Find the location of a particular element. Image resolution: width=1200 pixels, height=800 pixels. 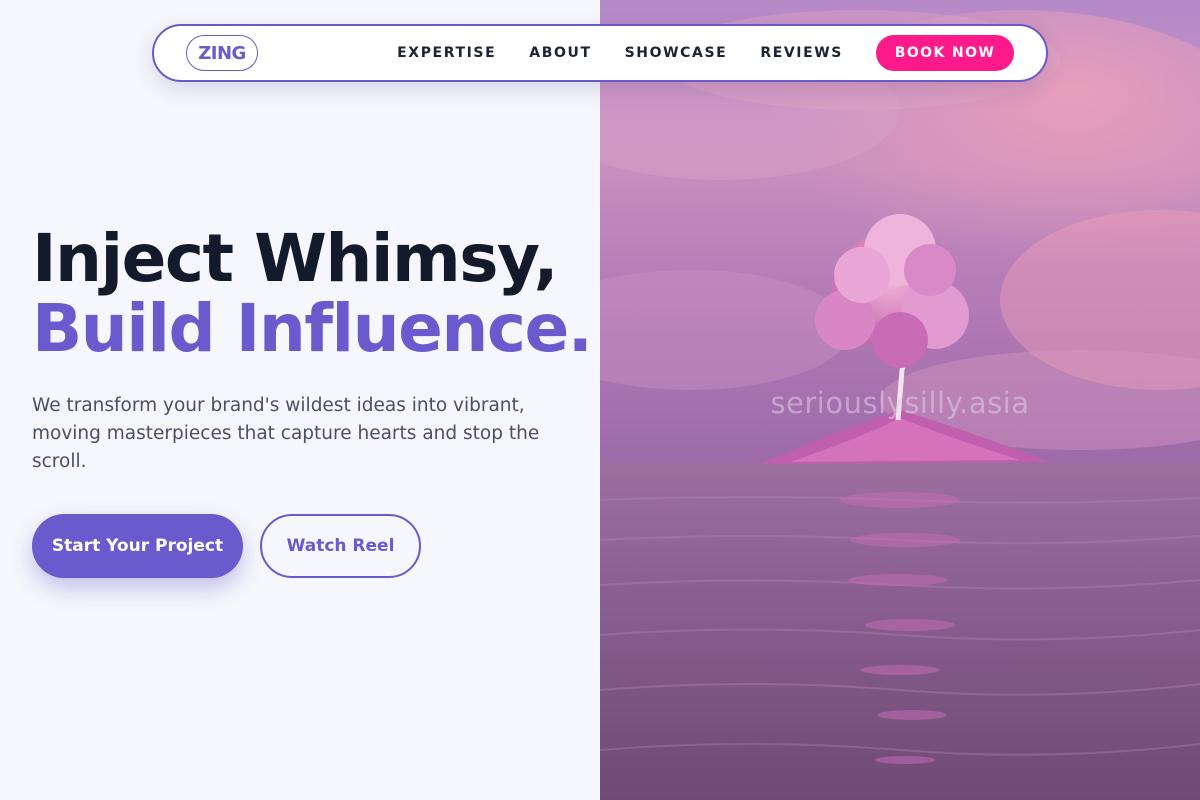

hero-cta-row: Start Your Project Watch Reel is located at coordinates (226, 546).